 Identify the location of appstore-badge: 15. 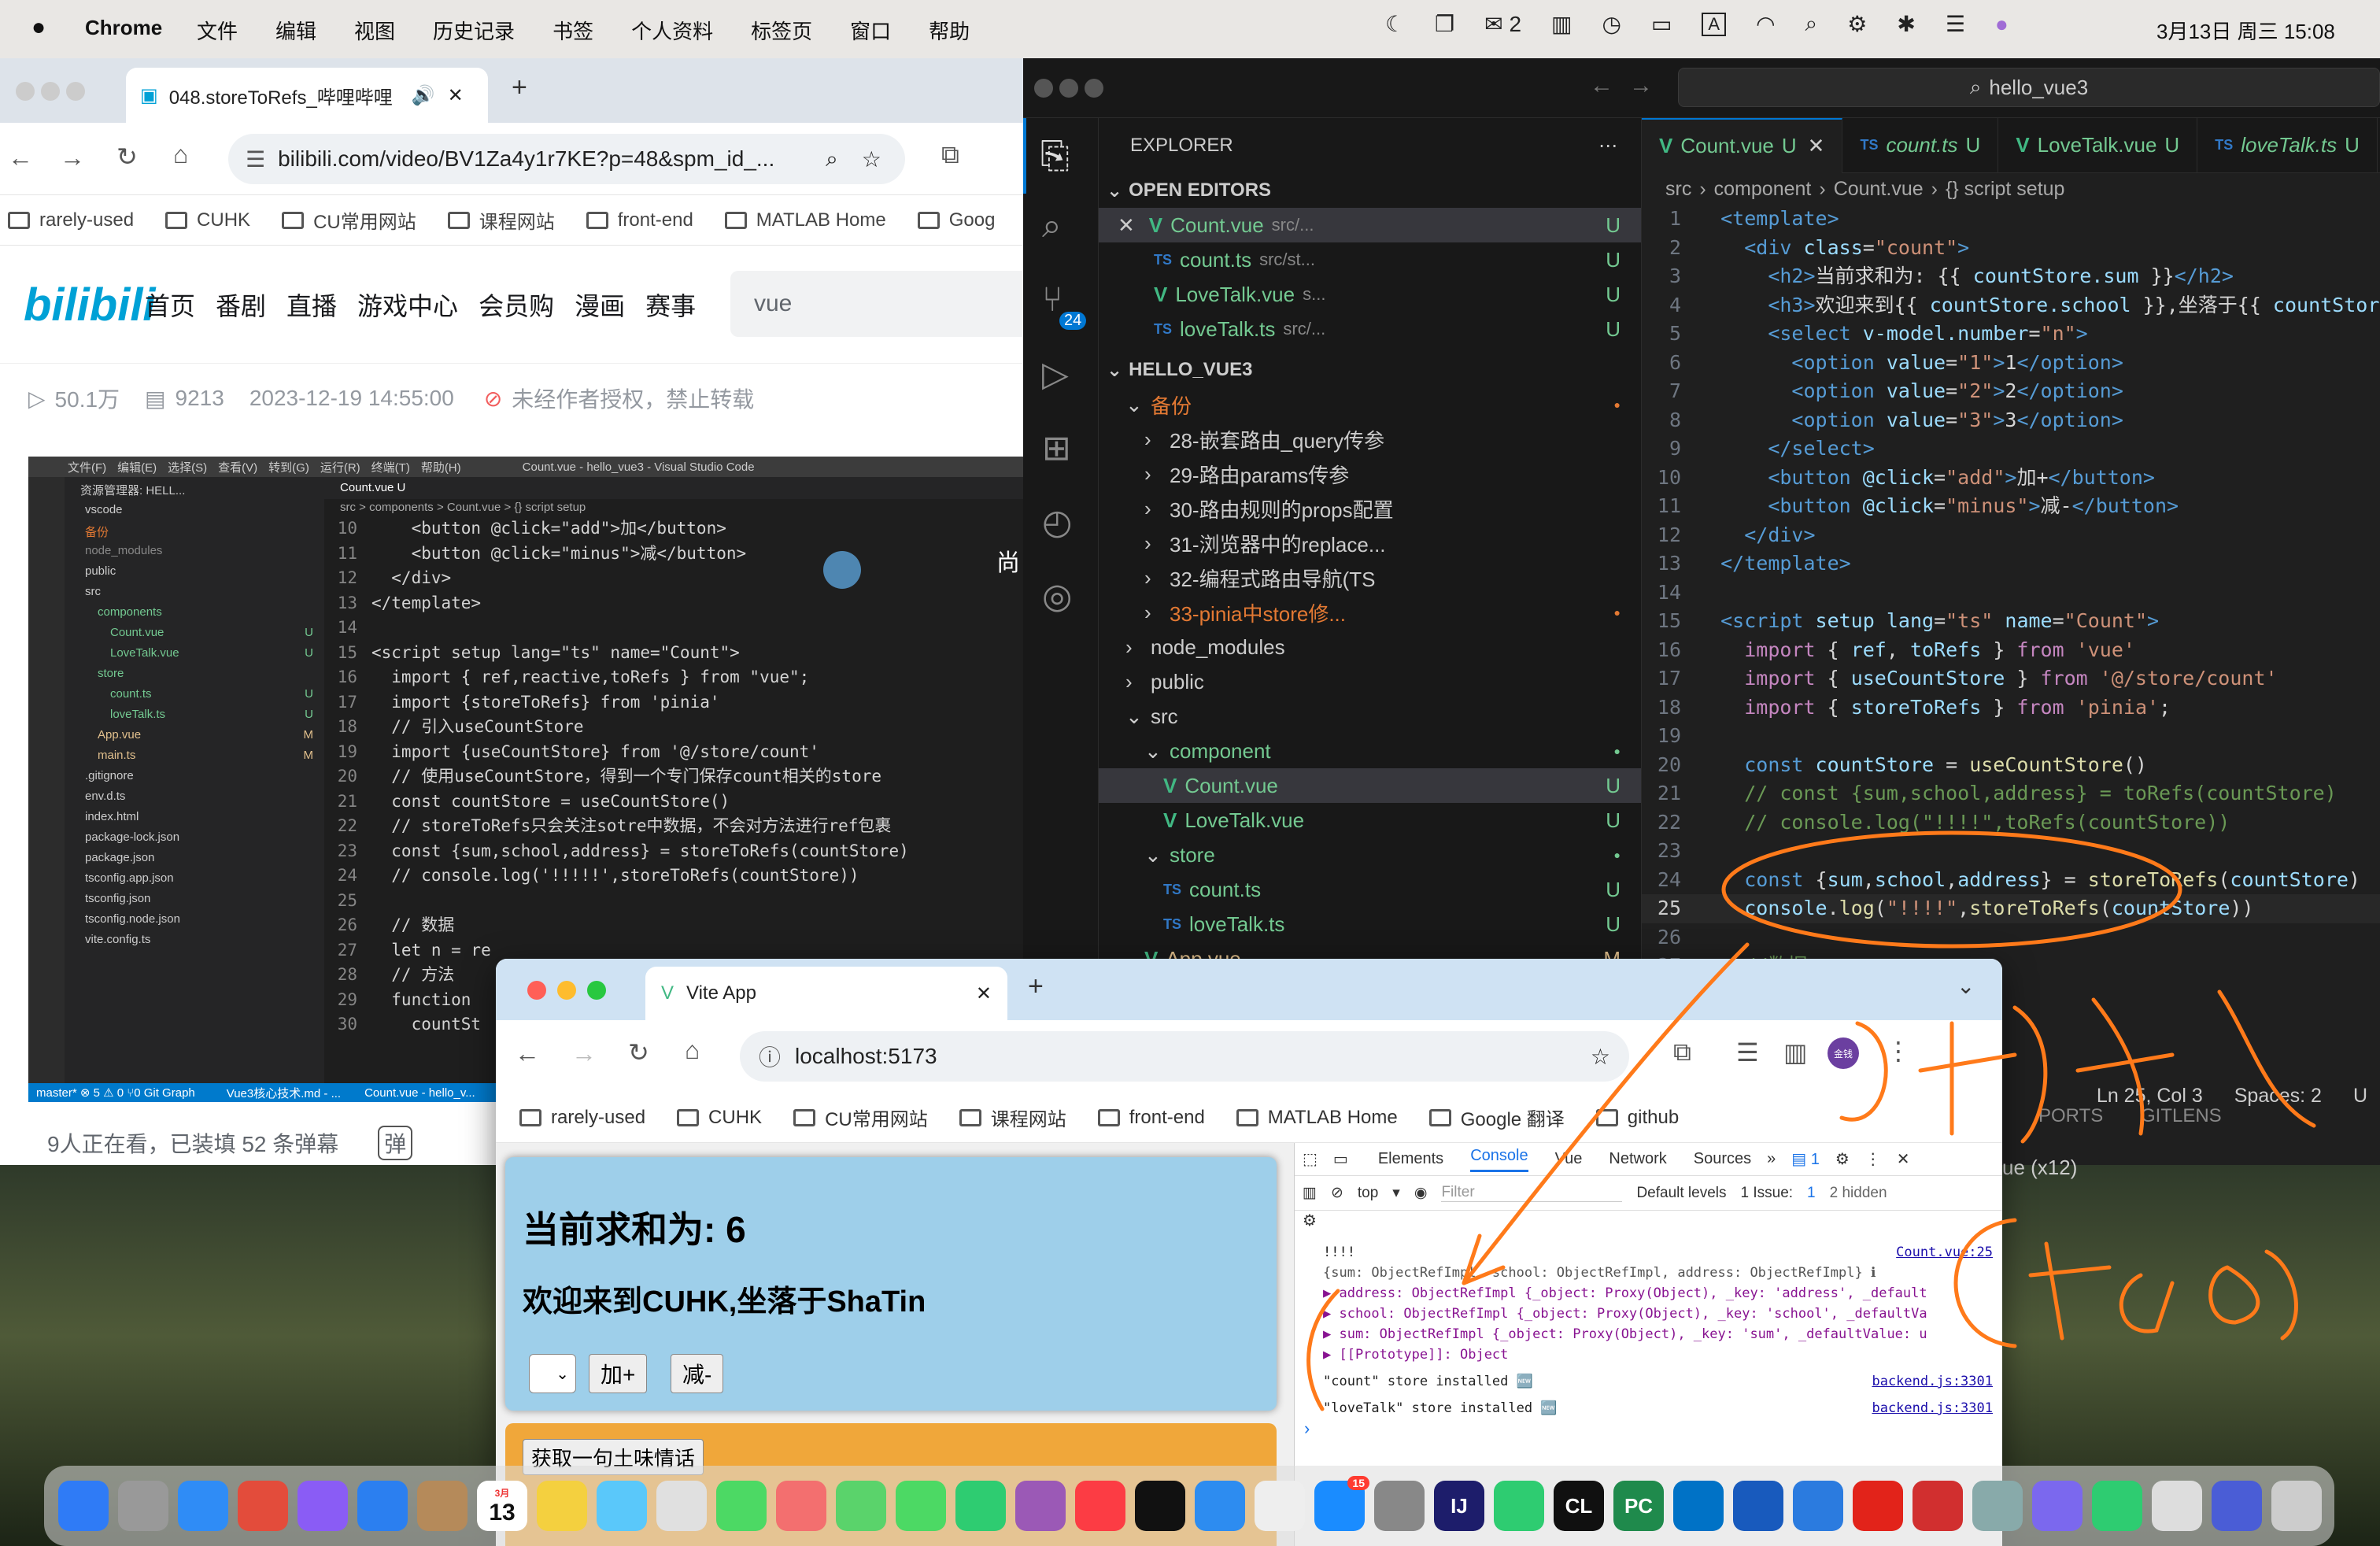
(1358, 1483).